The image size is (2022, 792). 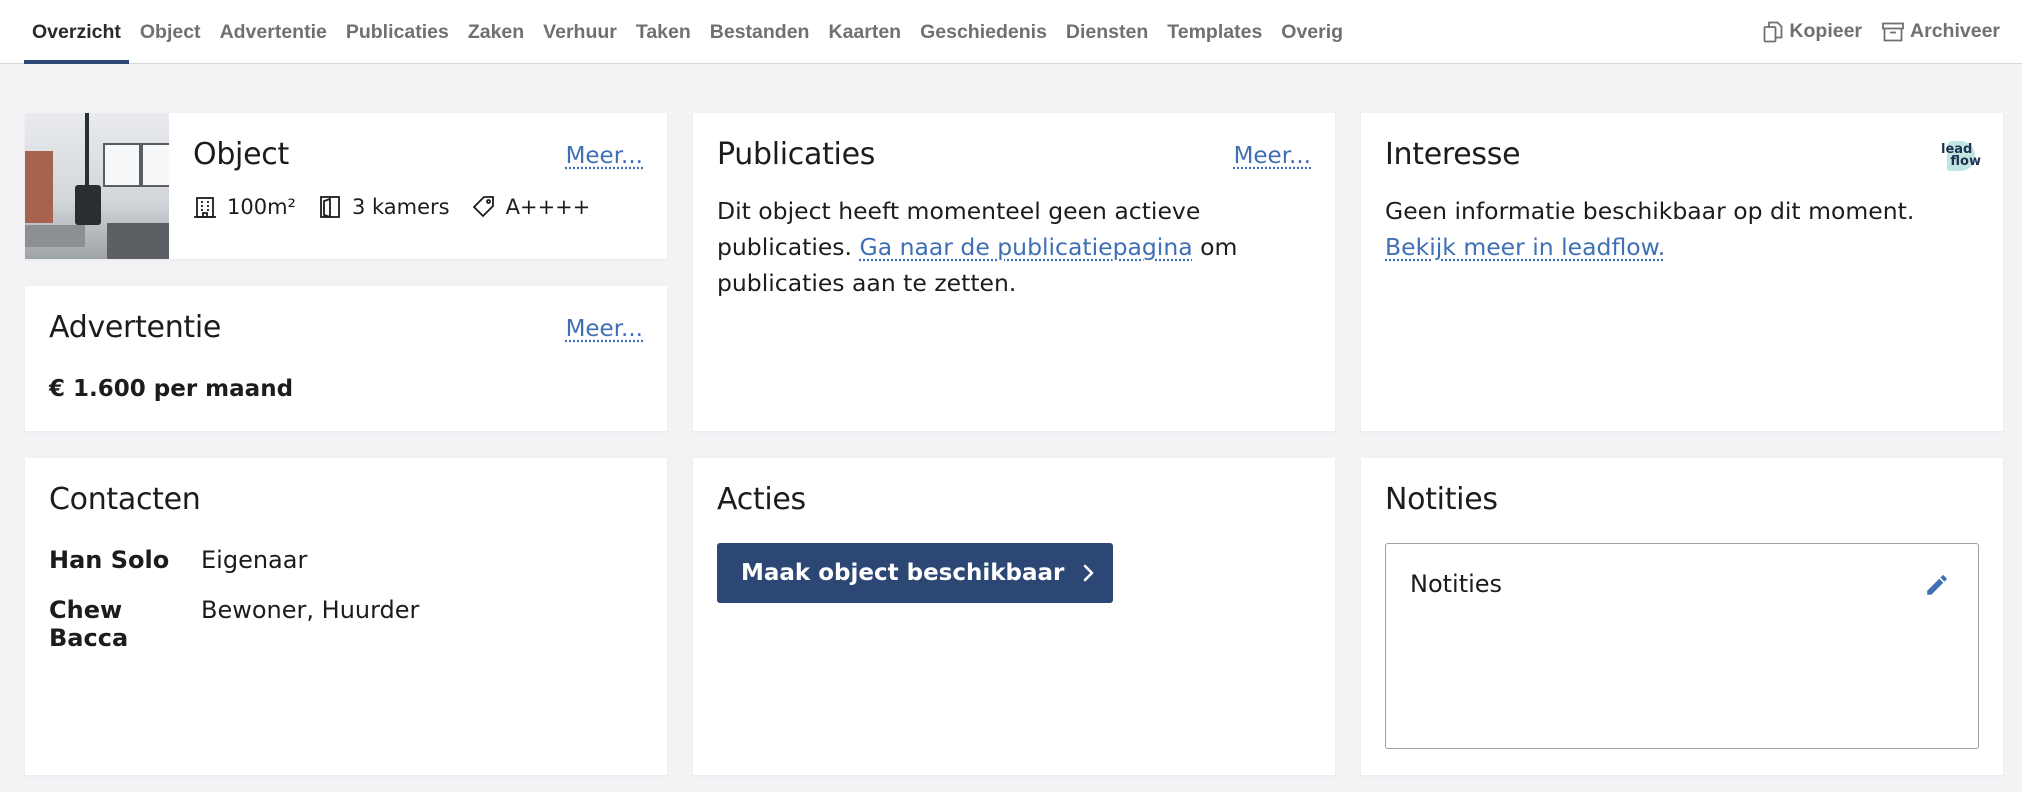 I want to click on leadflow-logo: lead flow, so click(x=1961, y=158).